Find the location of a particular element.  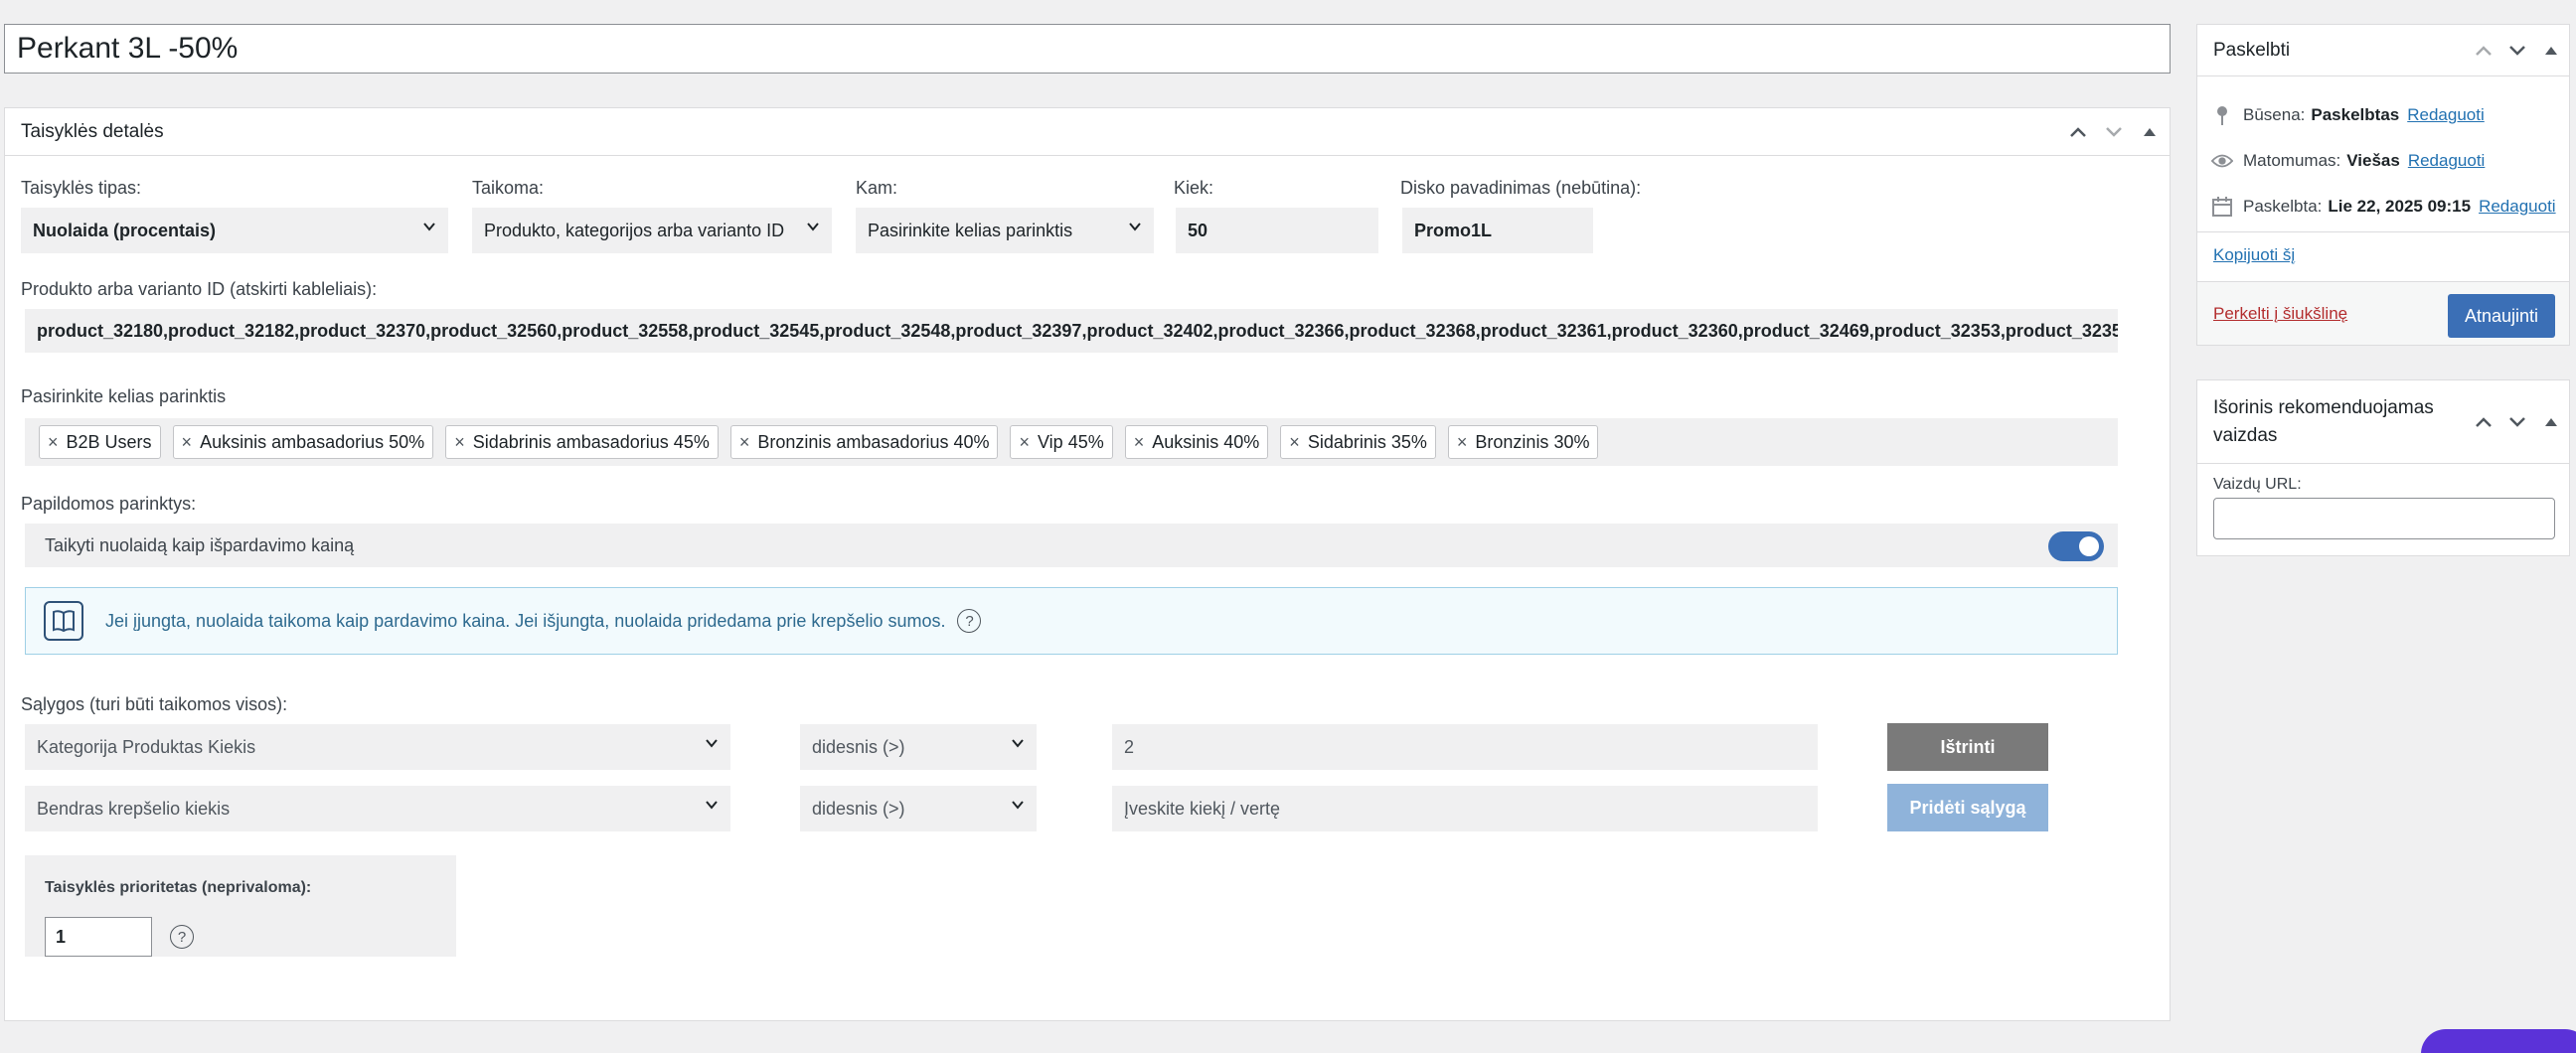

edit-visibility-link: Redaguoti is located at coordinates (2447, 161).